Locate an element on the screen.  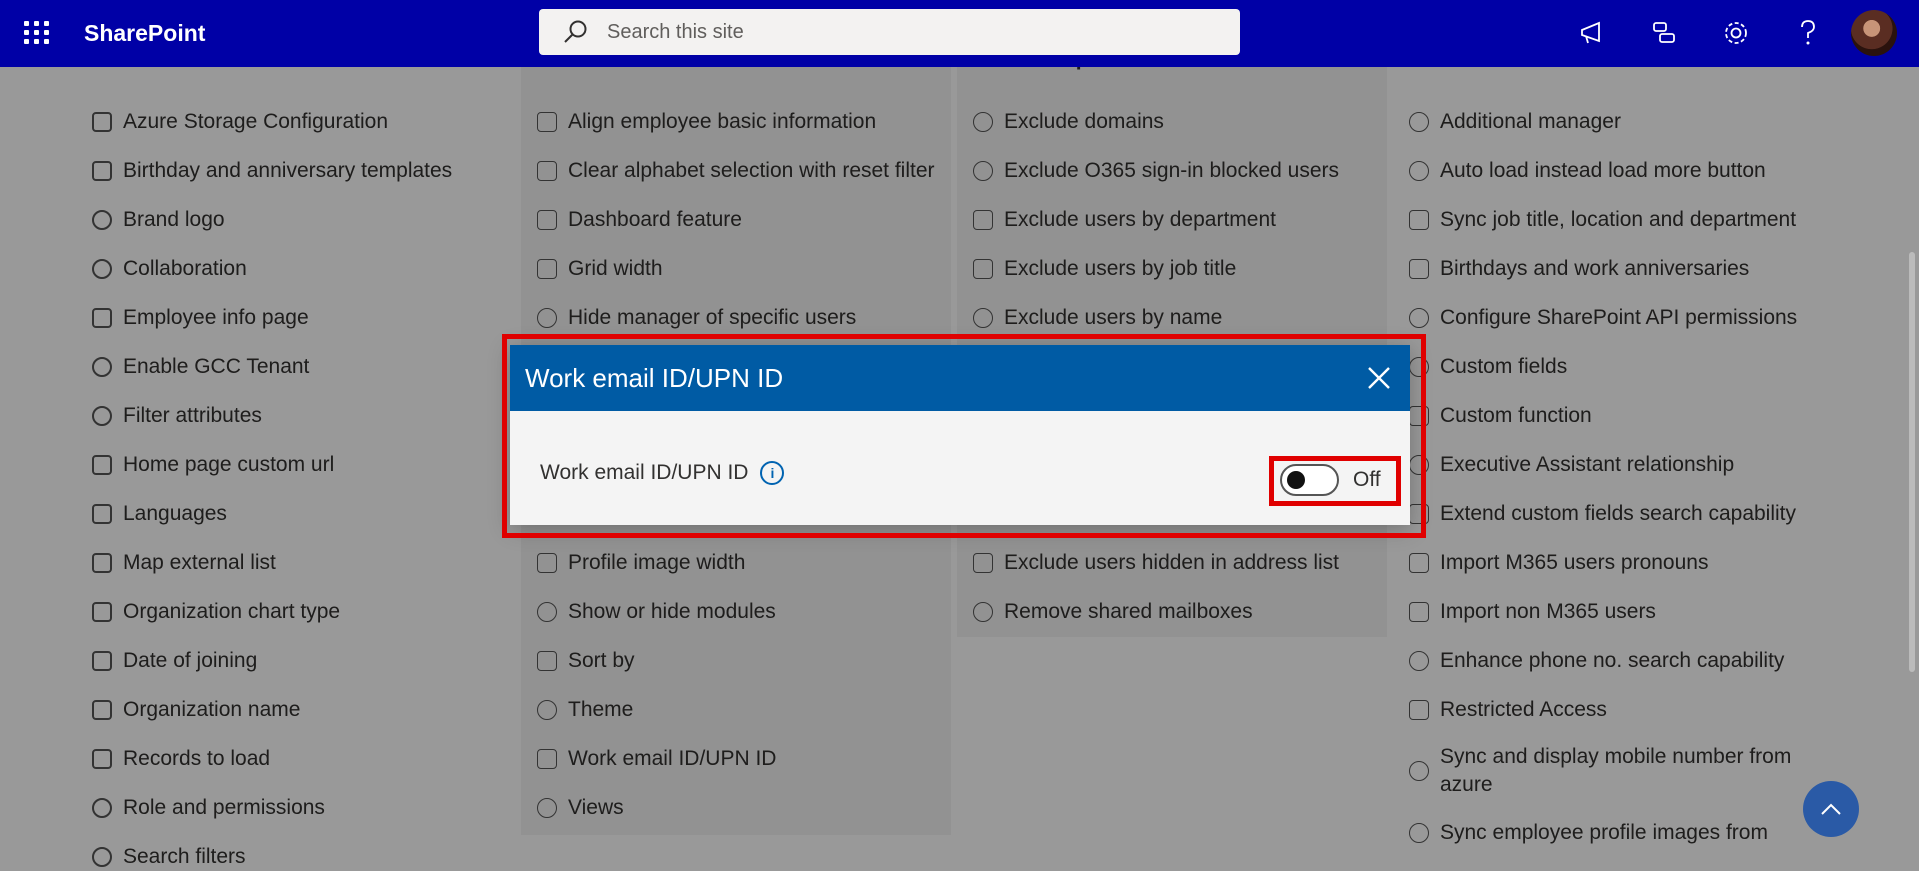
search-icon is located at coordinates (575, 31).